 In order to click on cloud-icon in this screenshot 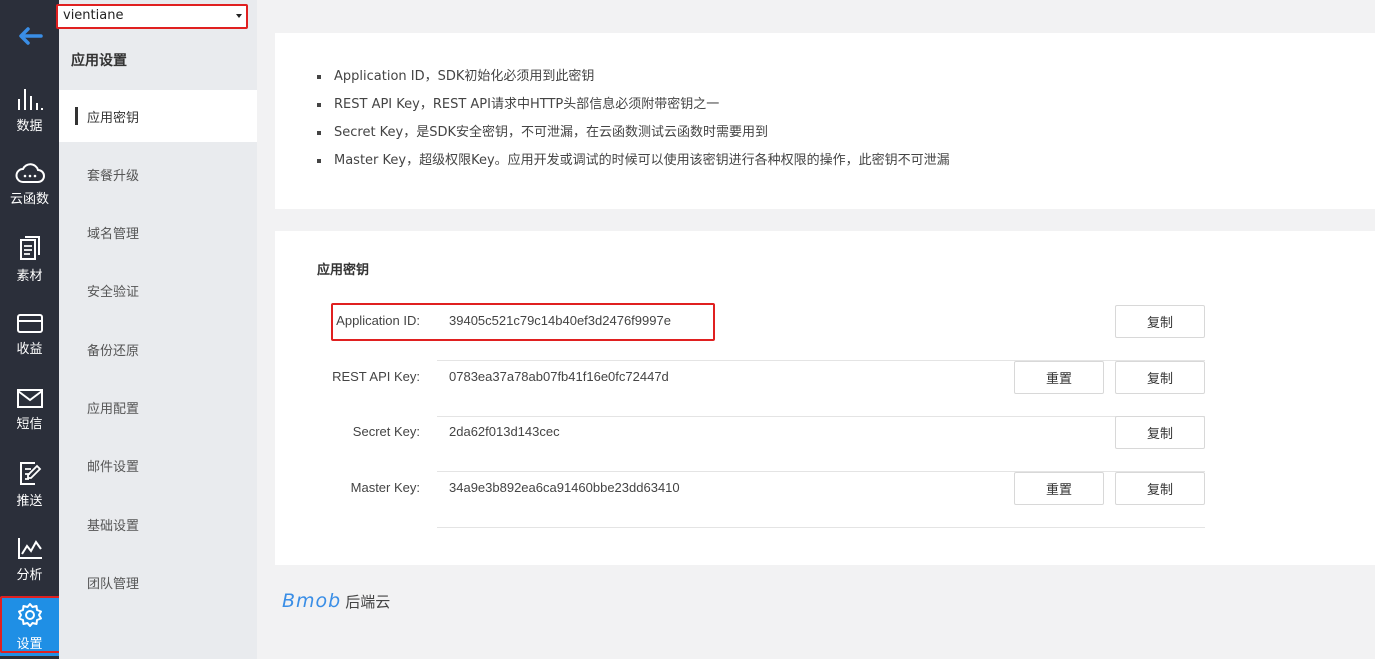, I will do `click(30, 173)`.